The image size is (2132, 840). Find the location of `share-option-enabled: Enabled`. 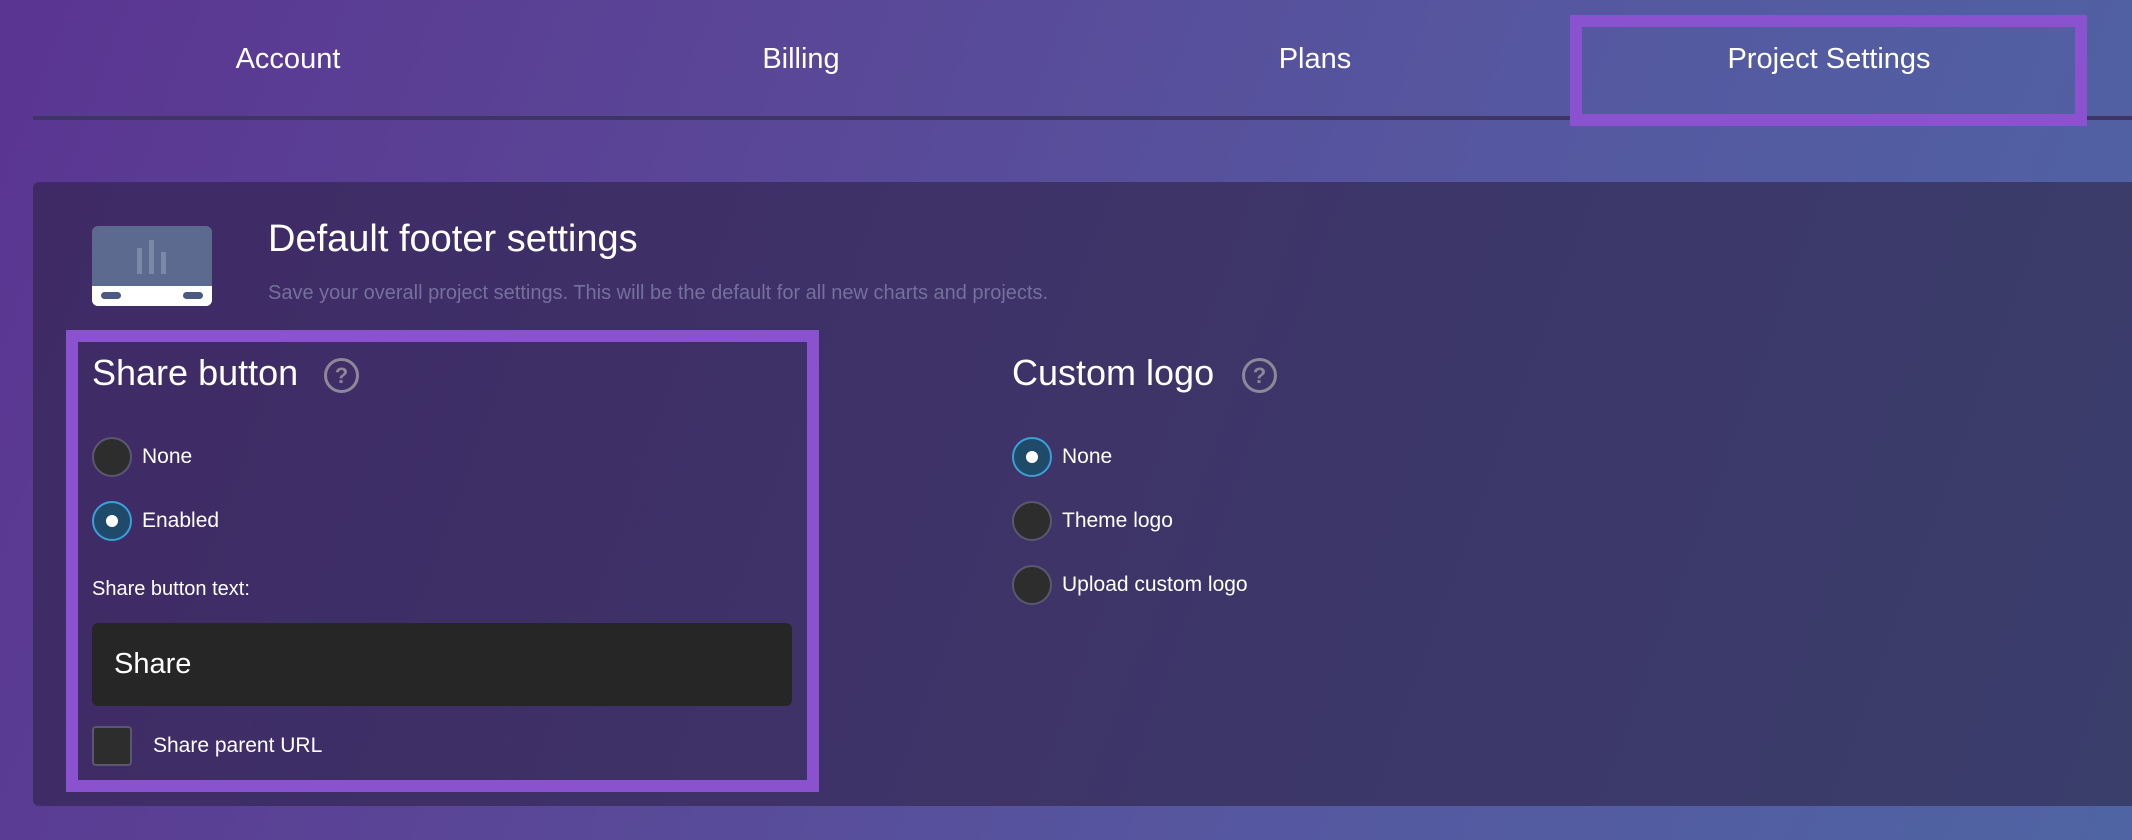

share-option-enabled: Enabled is located at coordinates (155, 521).